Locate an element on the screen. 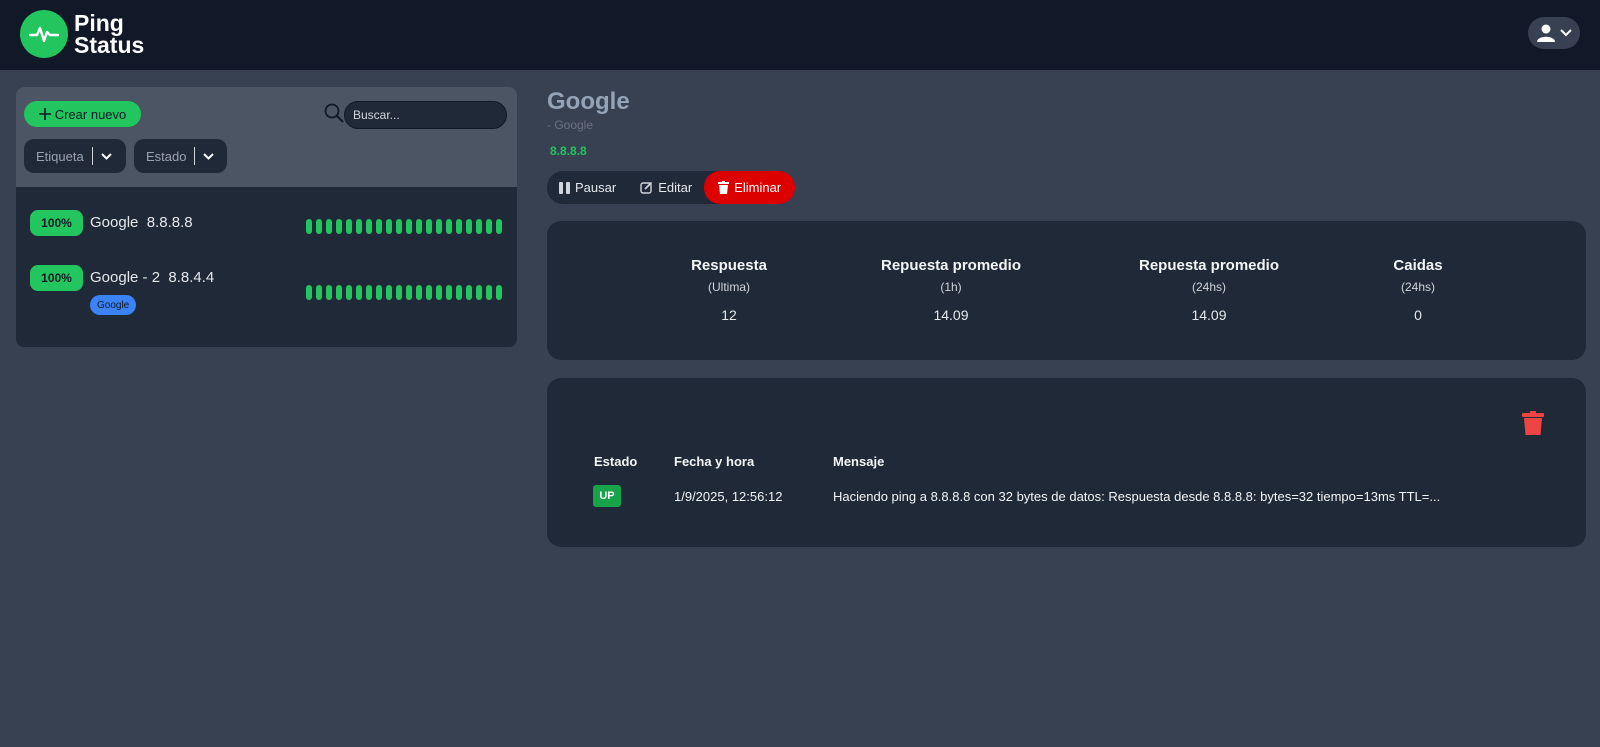 The width and height of the screenshot is (1600, 747). pulse-icon is located at coordinates (44, 34).